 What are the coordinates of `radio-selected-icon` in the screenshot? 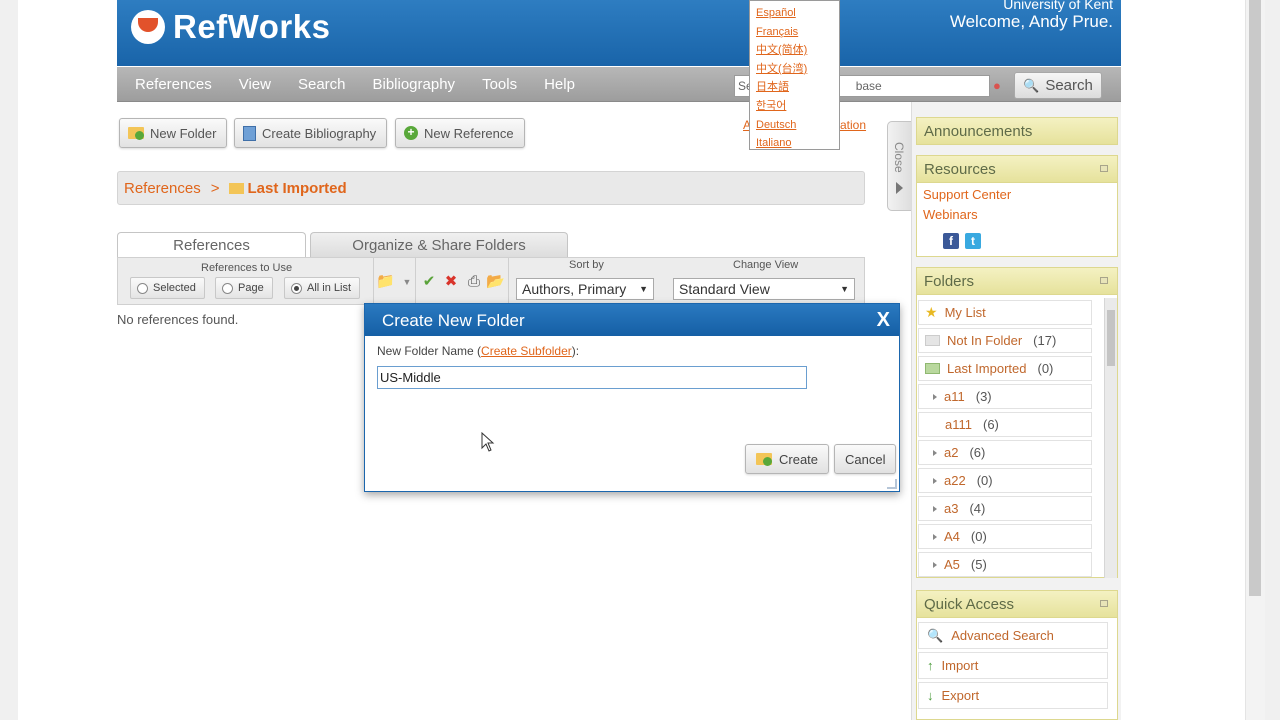 It's located at (296, 288).